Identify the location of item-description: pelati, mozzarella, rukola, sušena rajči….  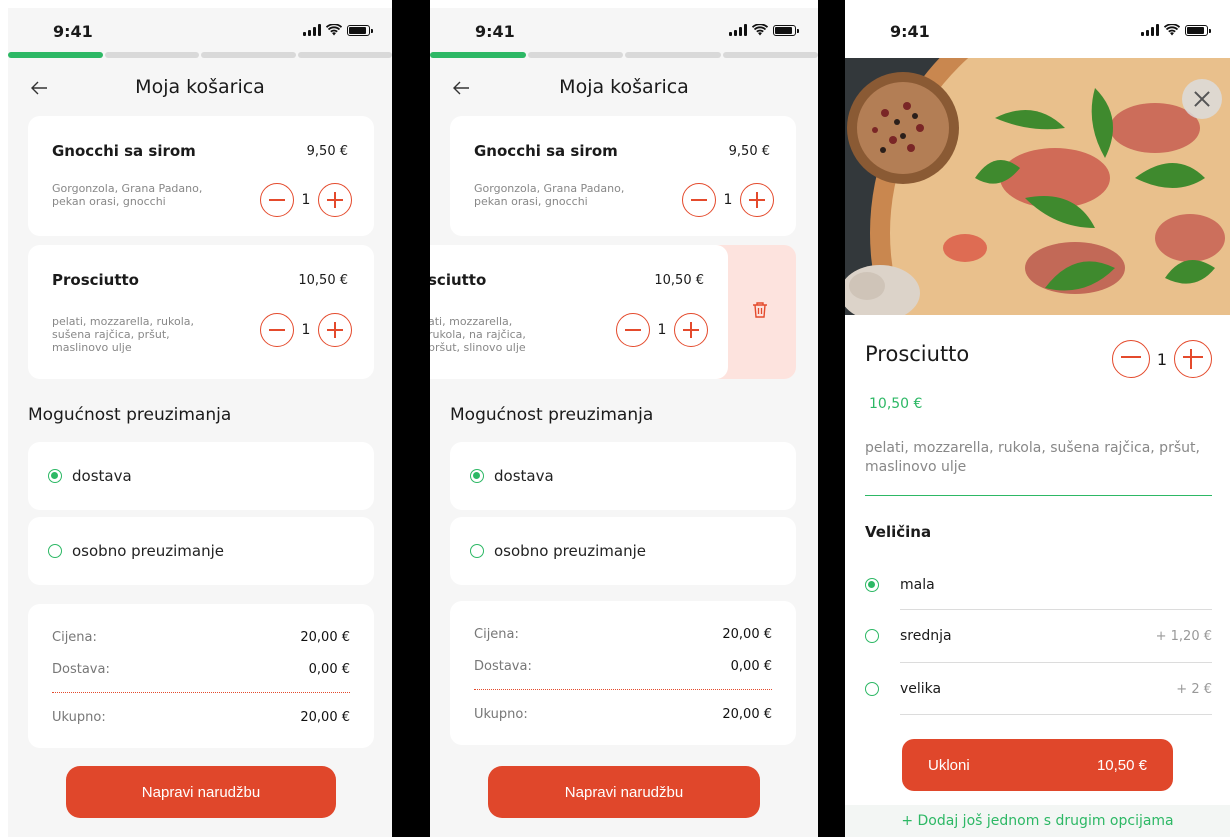
(123, 334).